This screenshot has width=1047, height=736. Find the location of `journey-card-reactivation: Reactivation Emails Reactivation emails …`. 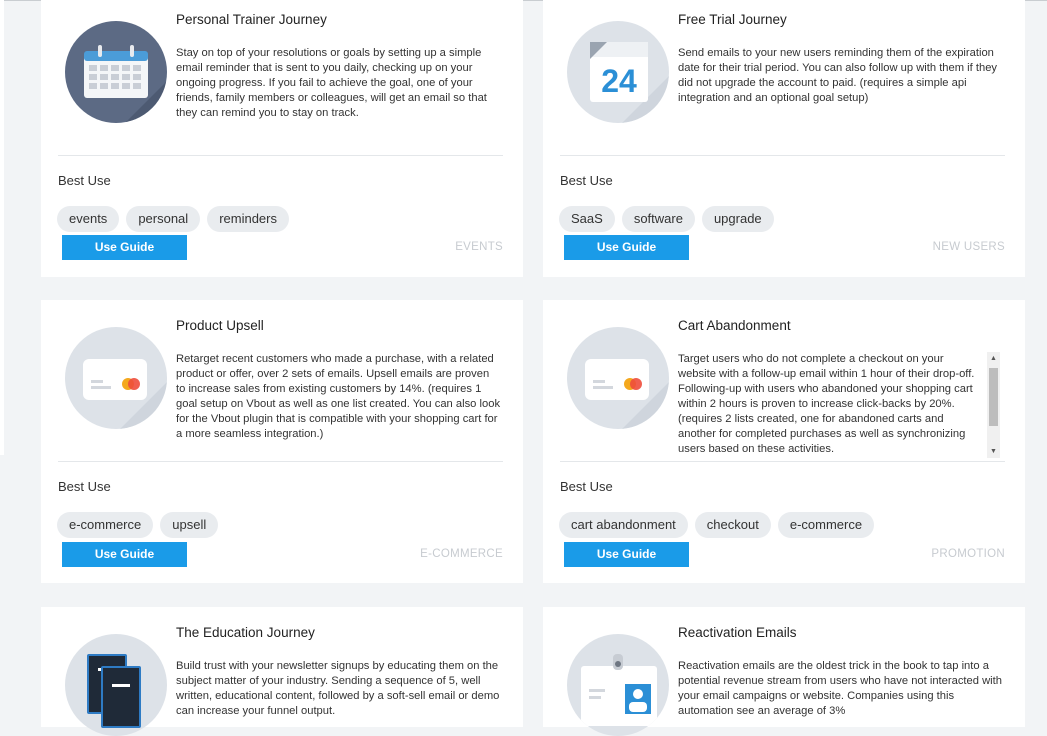

journey-card-reactivation: Reactivation Emails Reactivation emails … is located at coordinates (784, 671).